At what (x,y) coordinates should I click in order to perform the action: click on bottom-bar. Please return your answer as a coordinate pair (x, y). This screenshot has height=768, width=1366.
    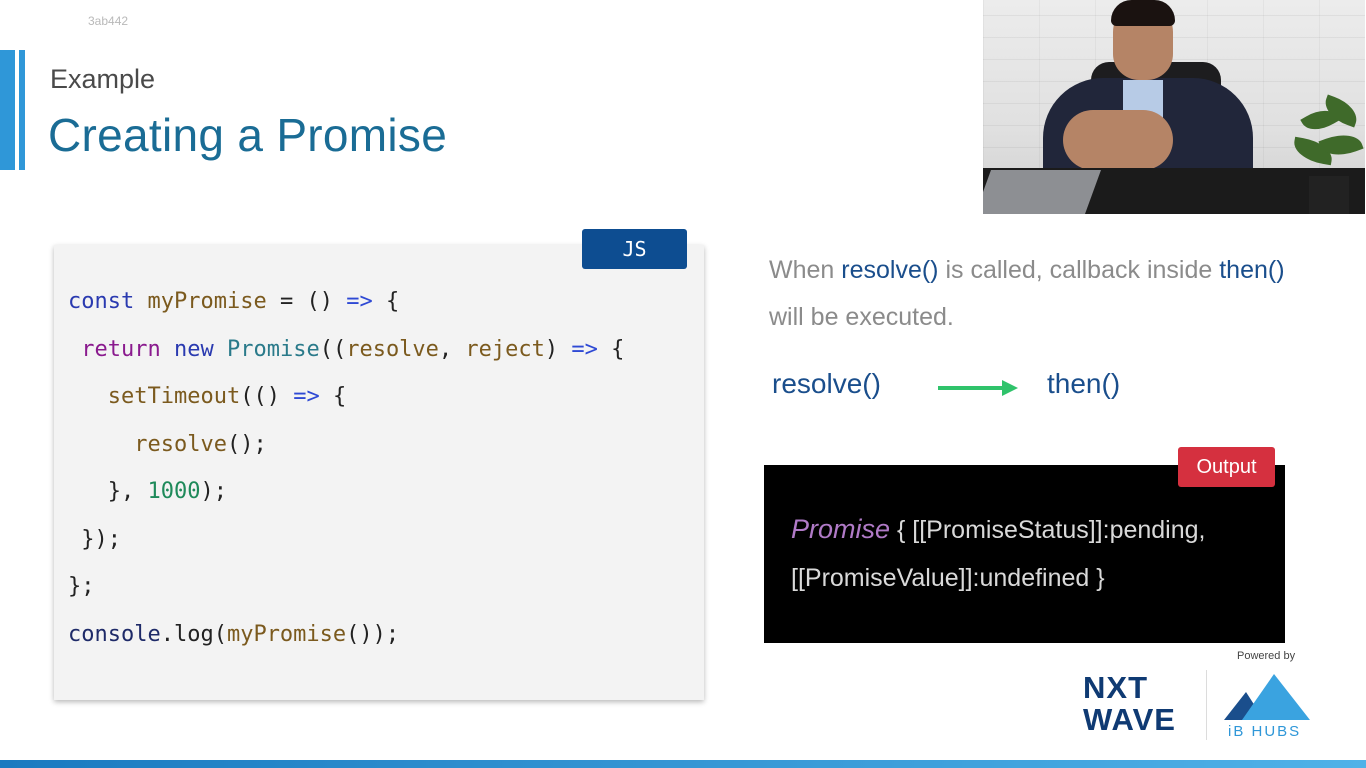
    Looking at the image, I should click on (683, 764).